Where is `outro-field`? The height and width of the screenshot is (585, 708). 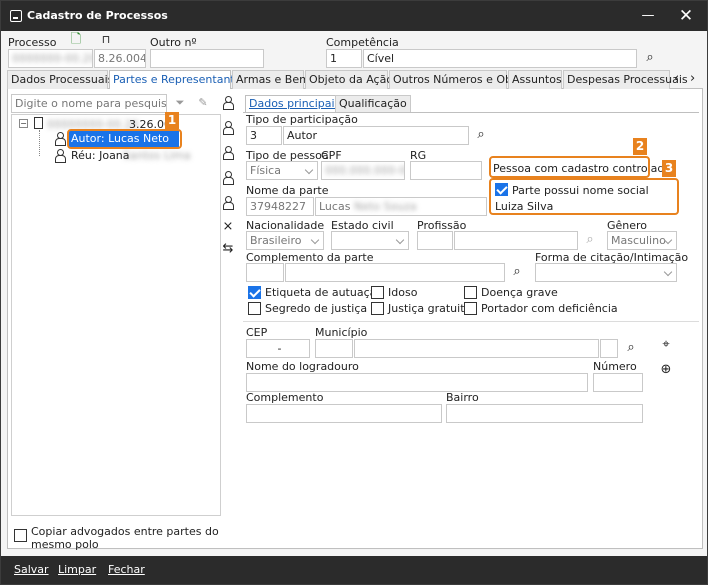
outro-field is located at coordinates (207, 58).